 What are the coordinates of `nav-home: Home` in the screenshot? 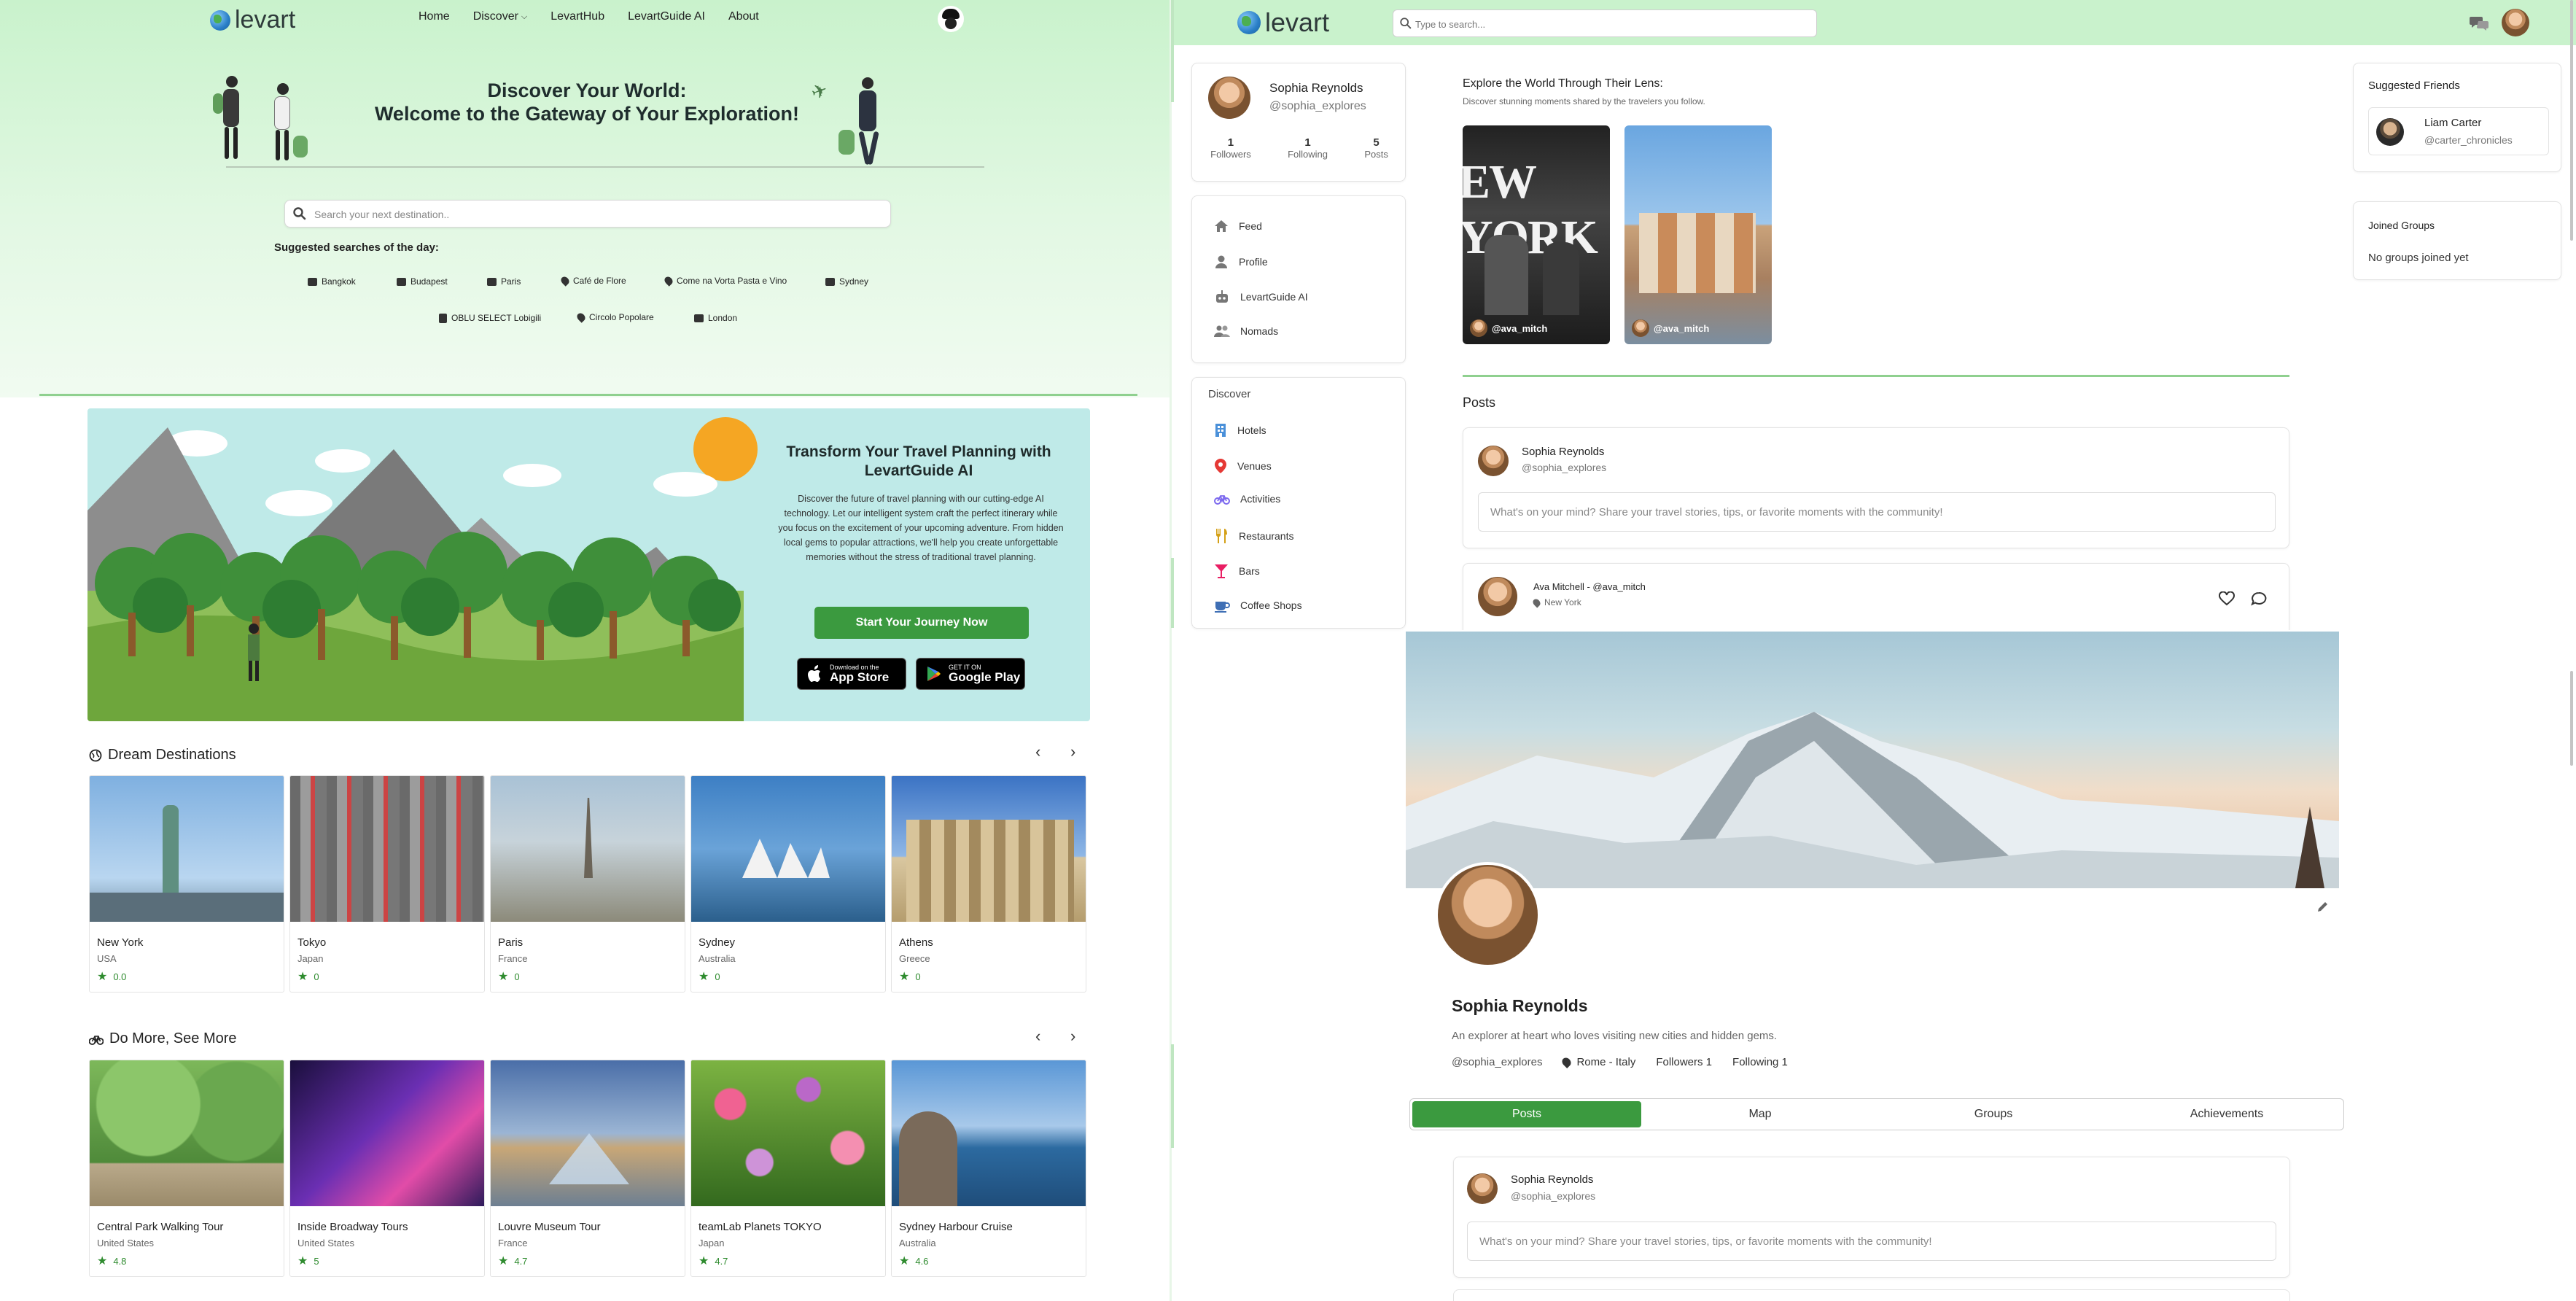 It's located at (434, 16).